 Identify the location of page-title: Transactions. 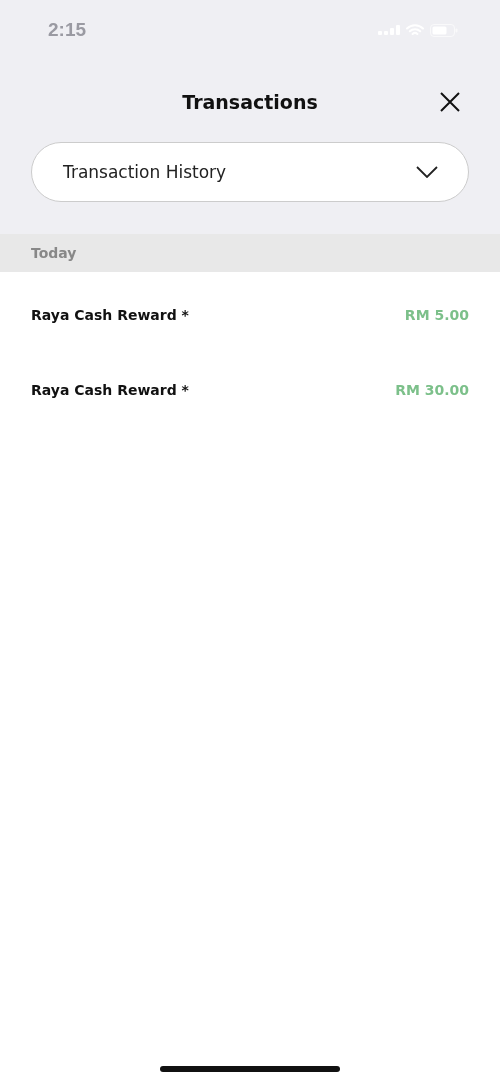
(250, 102).